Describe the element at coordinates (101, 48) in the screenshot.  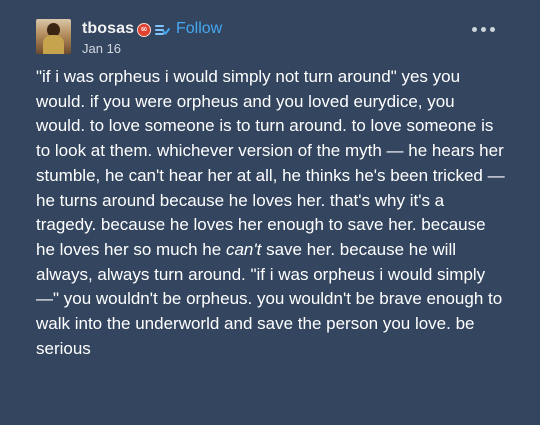
I see `post-date: Jan 16` at that location.